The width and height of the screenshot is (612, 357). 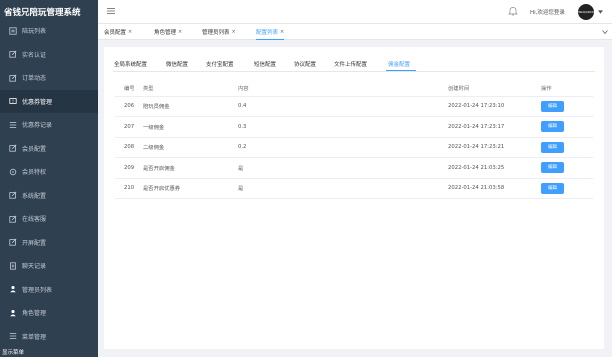 I want to click on header-created-time: 创建时间, so click(x=494, y=89).